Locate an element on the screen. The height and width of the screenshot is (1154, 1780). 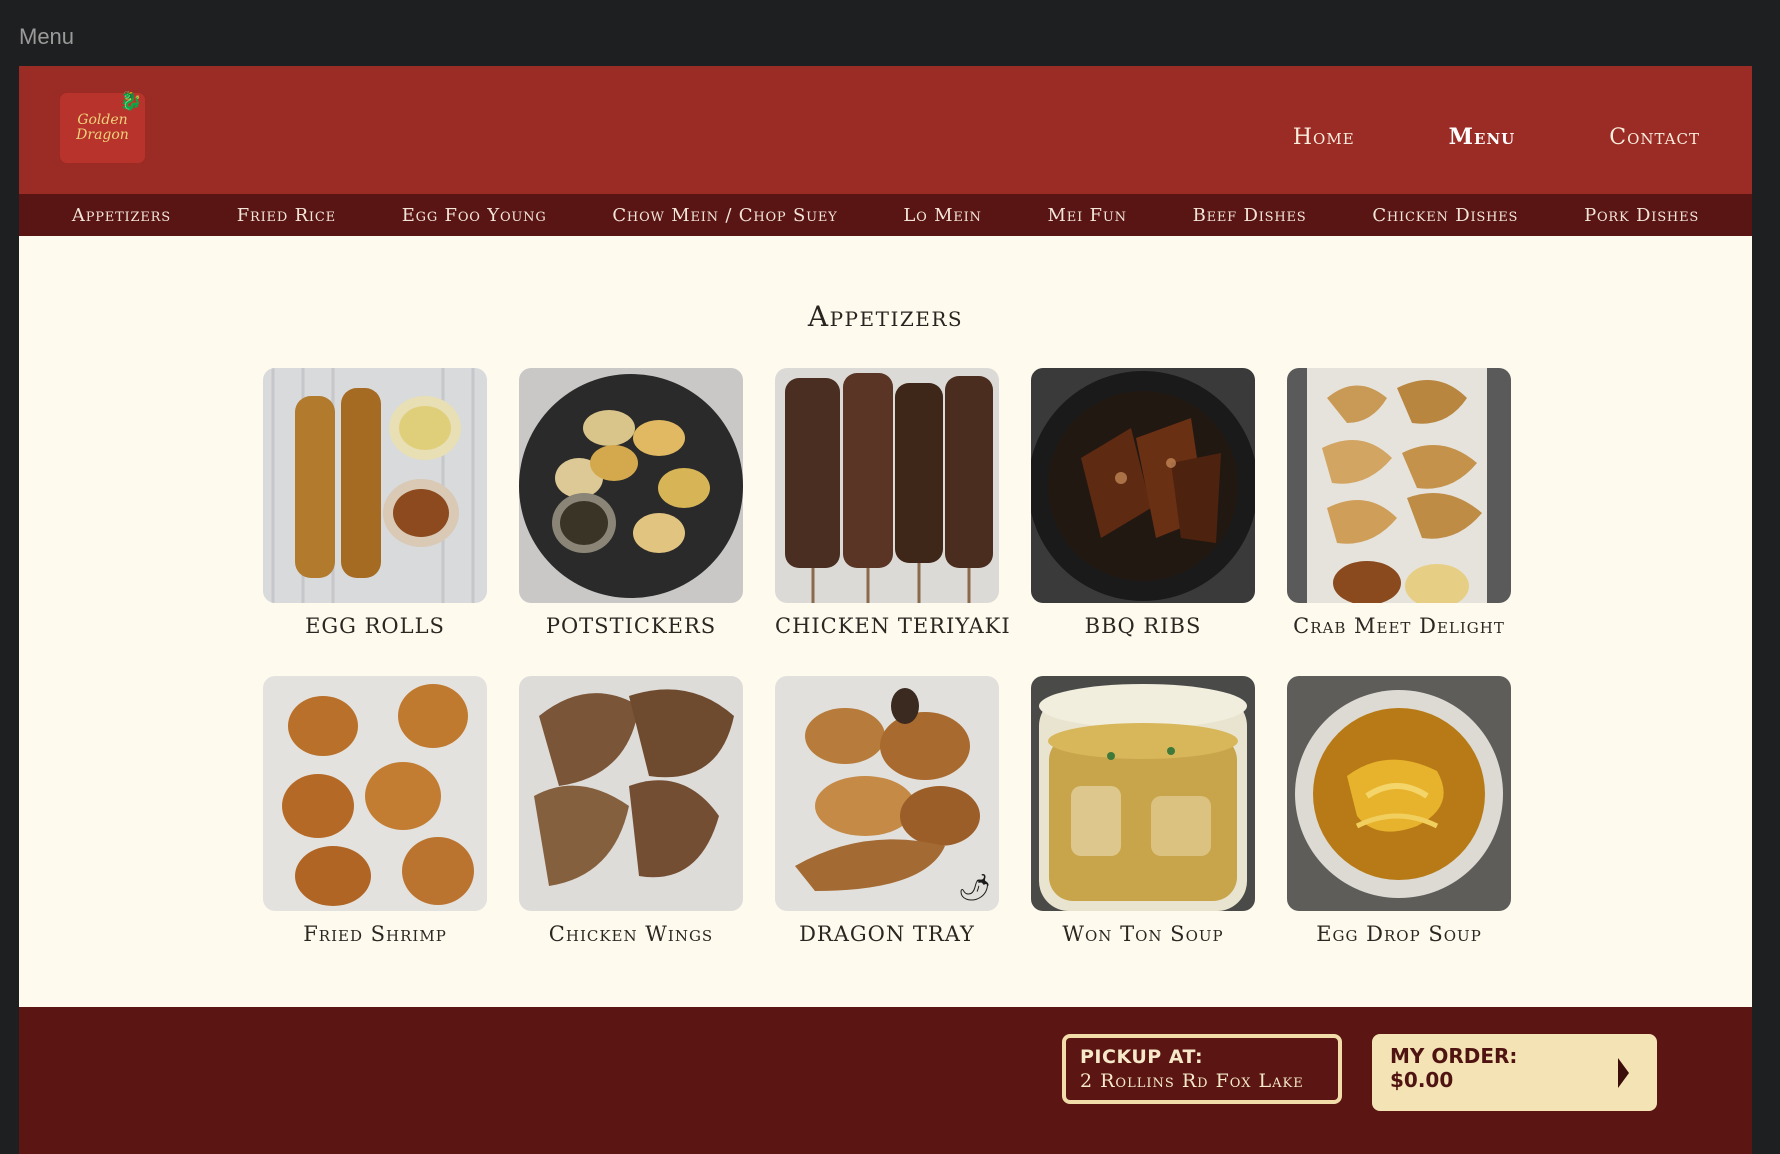
dragon-tray-photo: 🌶 is located at coordinates (887, 793).